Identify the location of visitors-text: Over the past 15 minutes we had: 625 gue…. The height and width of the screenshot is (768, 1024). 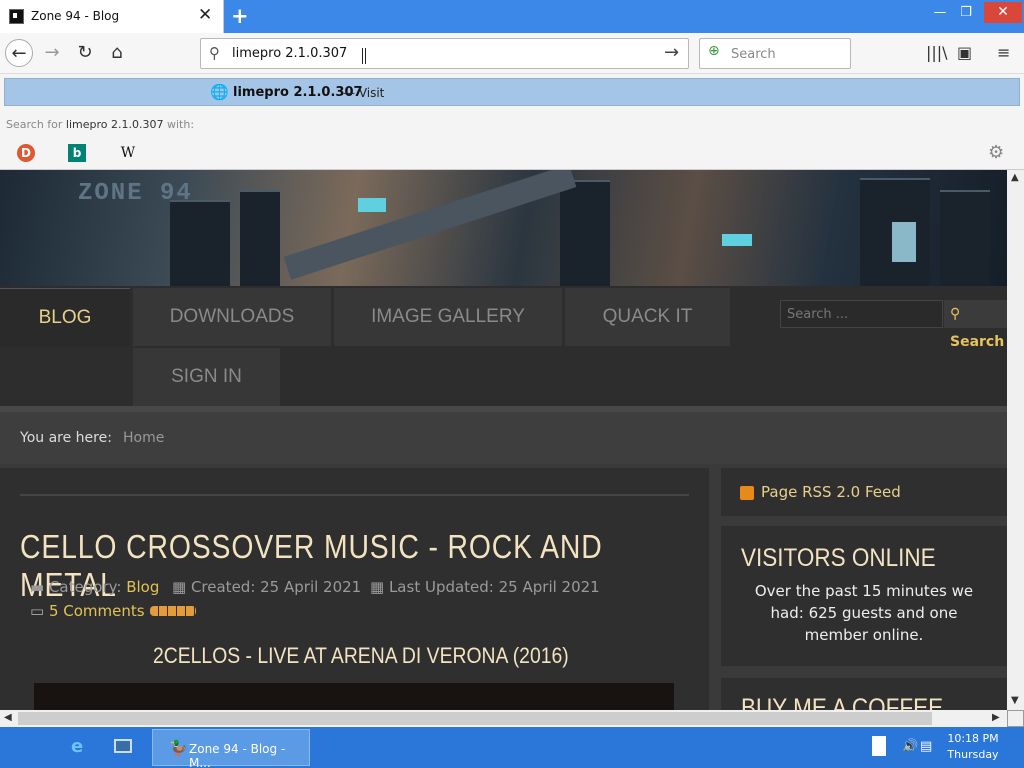
(864, 613).